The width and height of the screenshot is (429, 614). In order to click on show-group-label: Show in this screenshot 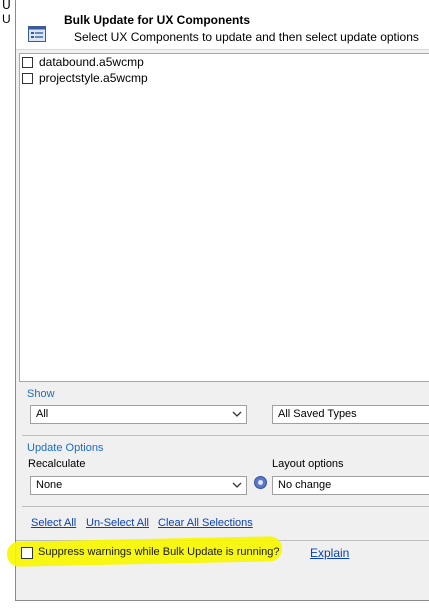, I will do `click(41, 394)`.